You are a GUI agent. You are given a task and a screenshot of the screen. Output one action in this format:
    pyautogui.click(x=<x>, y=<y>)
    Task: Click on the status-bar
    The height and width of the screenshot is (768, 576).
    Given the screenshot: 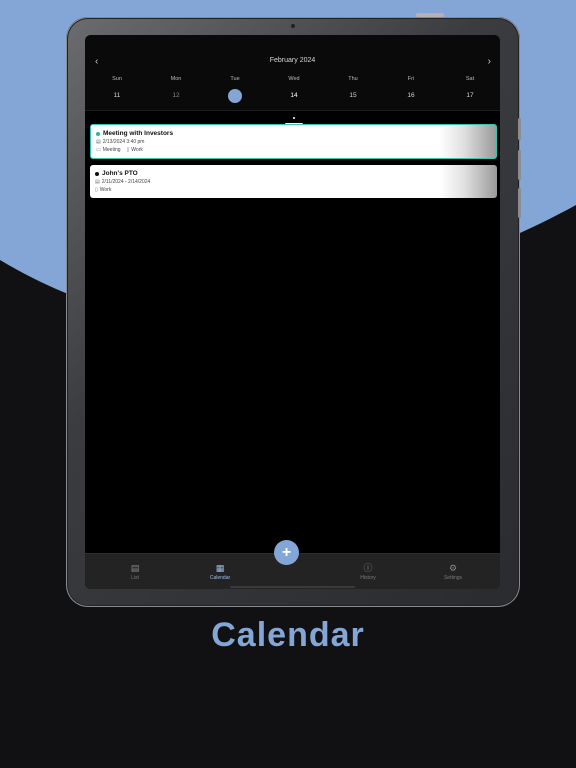 What is the action you would take?
    pyautogui.click(x=292, y=42)
    